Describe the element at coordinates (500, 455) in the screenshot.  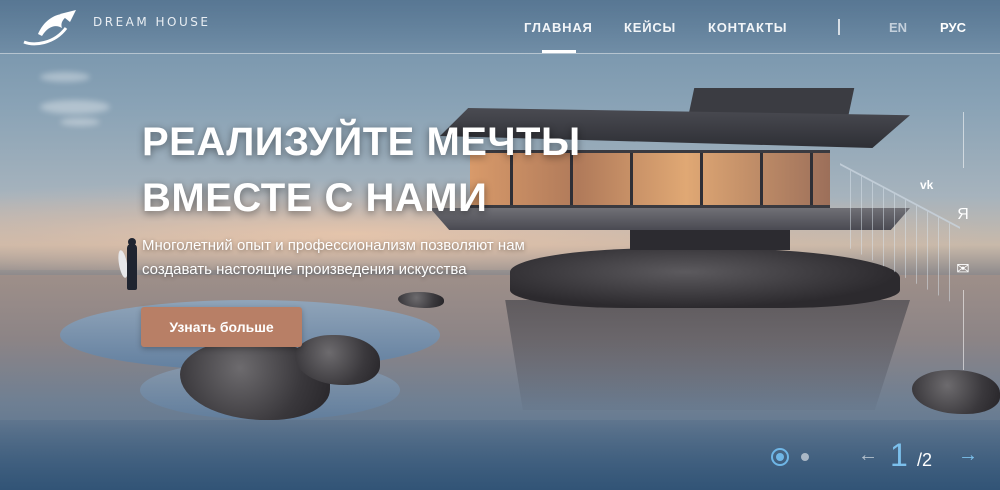
I see `water-foreground` at that location.